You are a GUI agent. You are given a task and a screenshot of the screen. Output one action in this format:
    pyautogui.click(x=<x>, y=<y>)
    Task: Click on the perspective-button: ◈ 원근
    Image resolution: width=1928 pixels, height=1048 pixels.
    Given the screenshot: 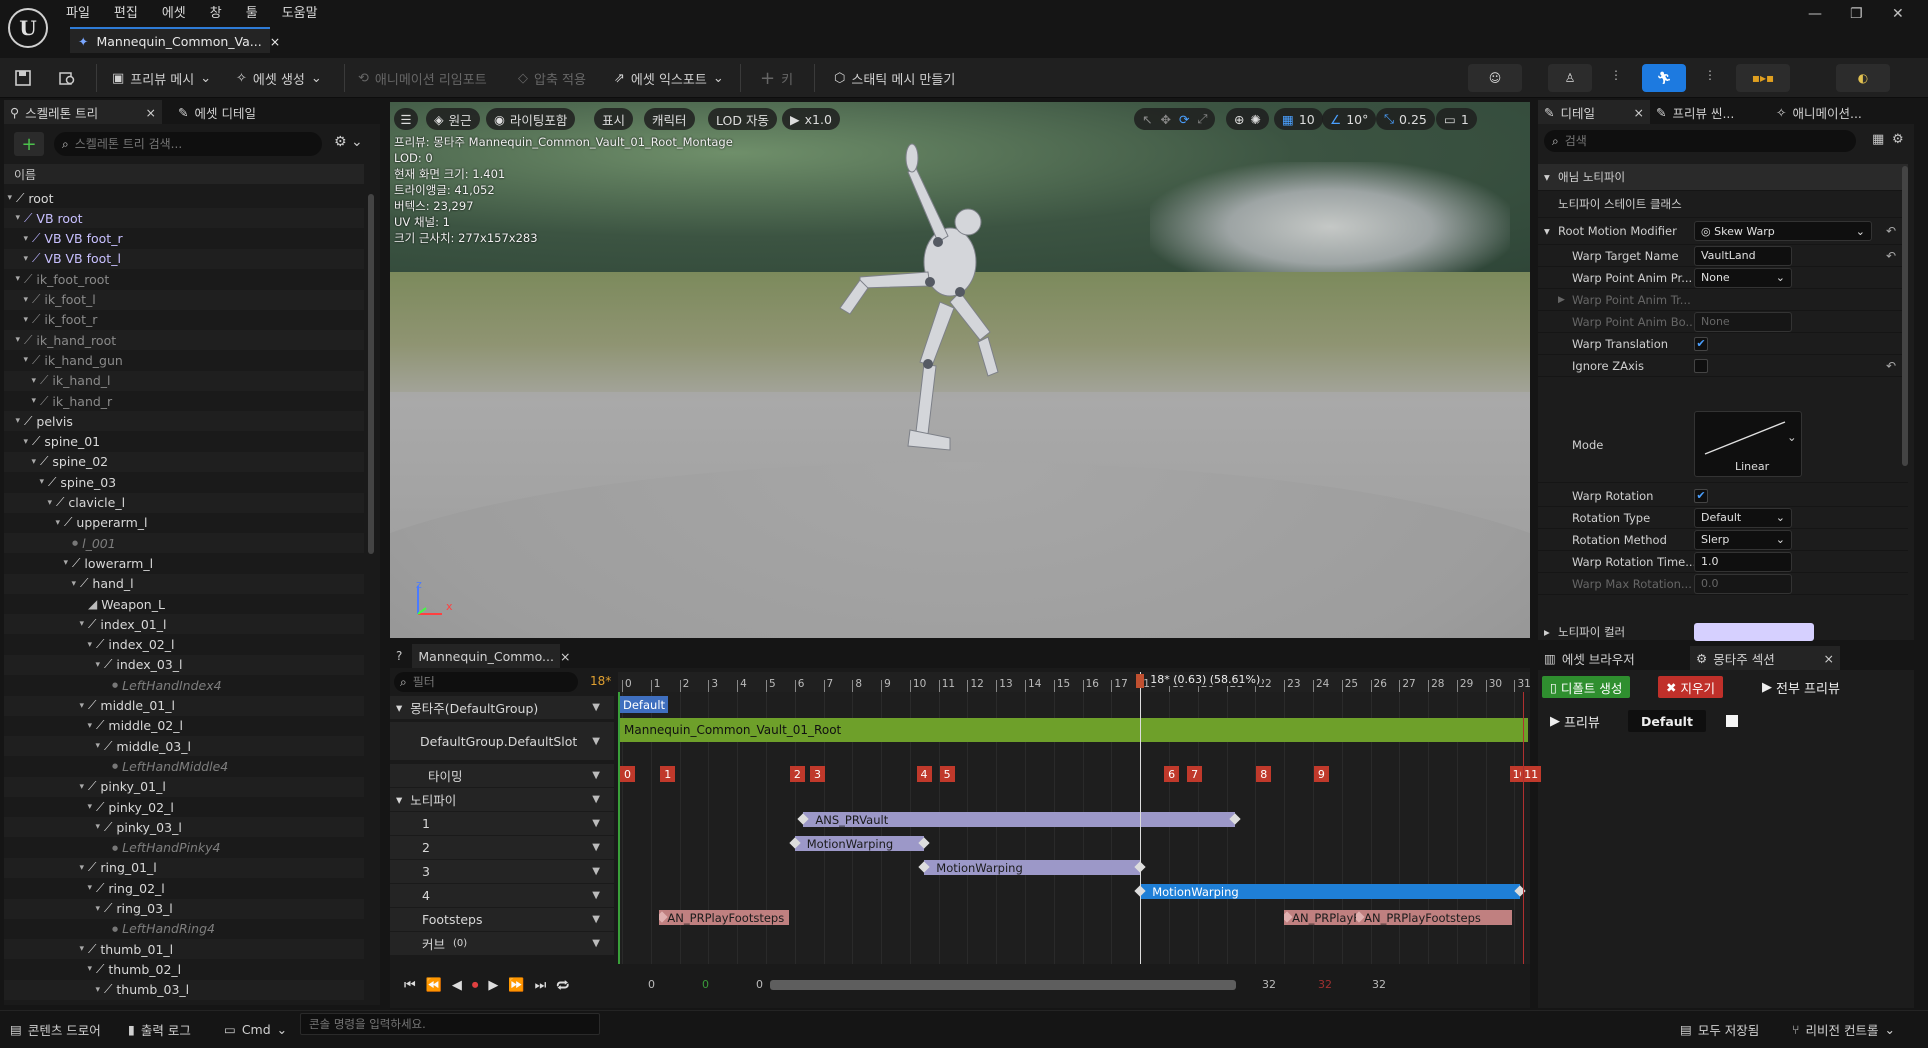 What is the action you would take?
    pyautogui.click(x=453, y=119)
    